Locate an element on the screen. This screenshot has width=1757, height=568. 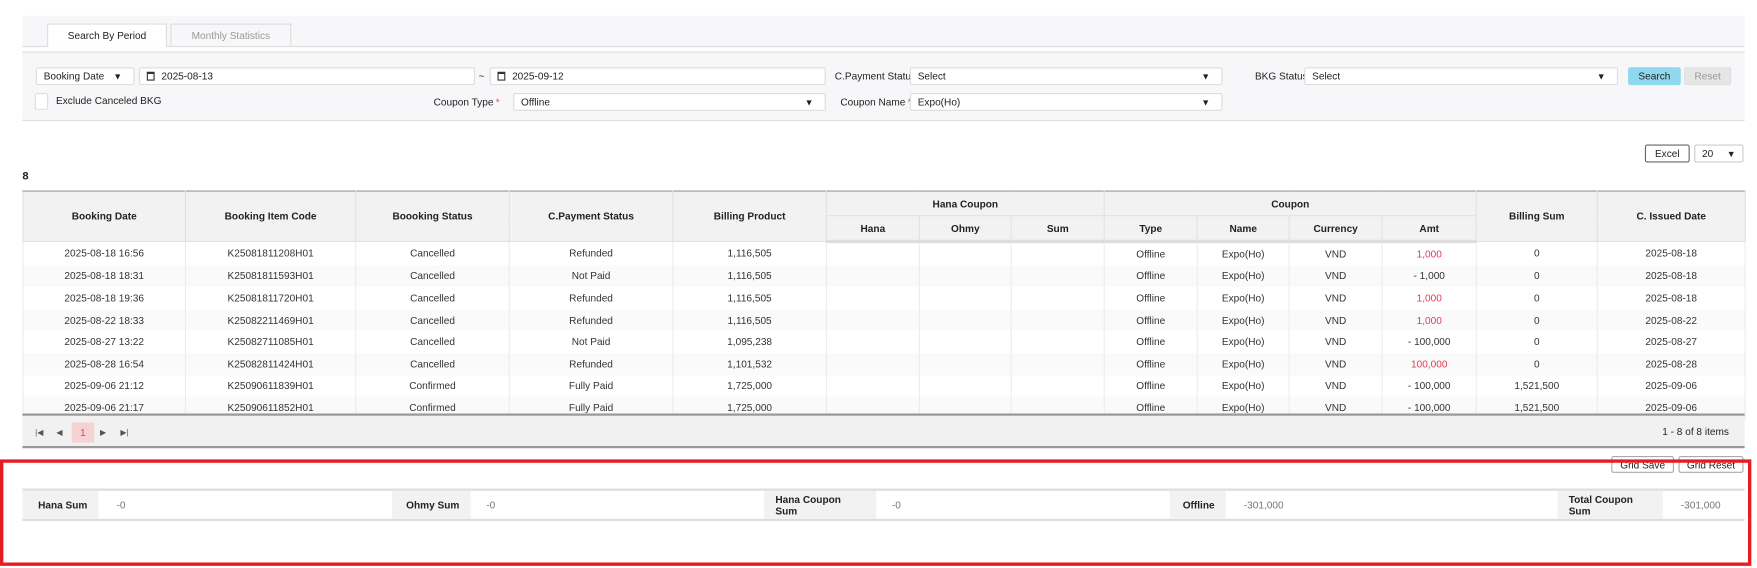
date-from-input: 2025-08-13 is located at coordinates (307, 76).